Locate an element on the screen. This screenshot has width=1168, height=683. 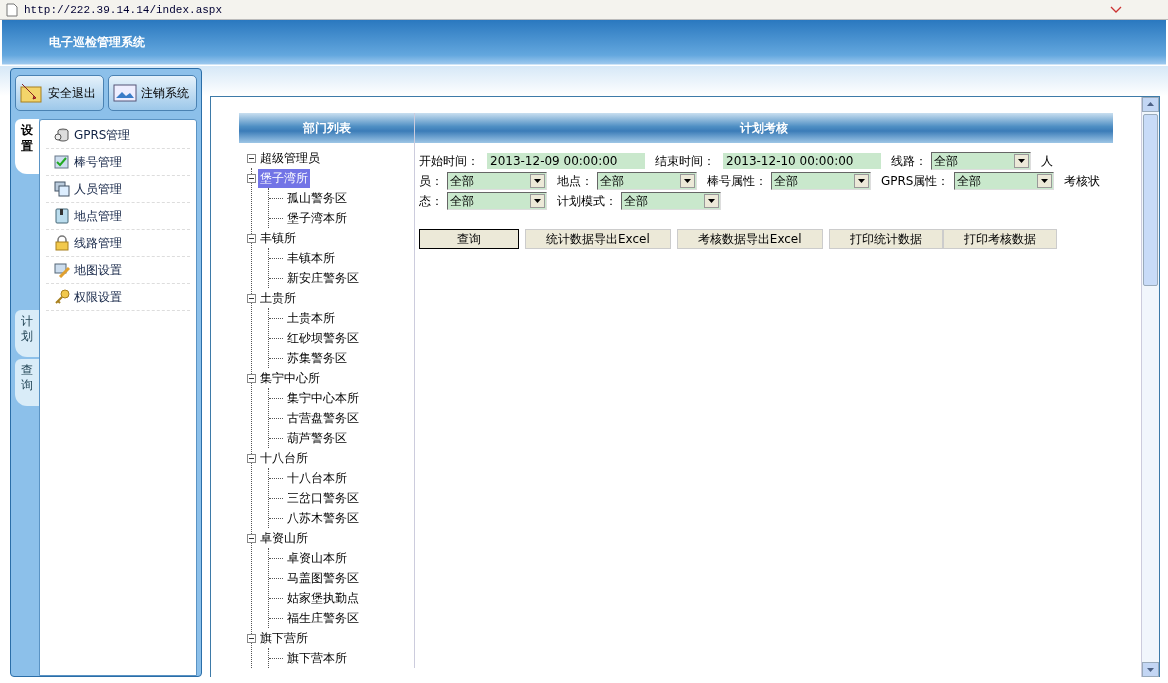
action-button: 打印考核数据 is located at coordinates (999, 239).